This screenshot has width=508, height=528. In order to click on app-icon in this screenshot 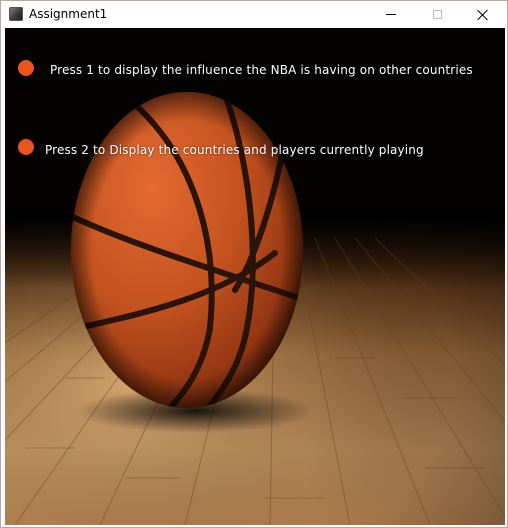, I will do `click(16, 14)`.